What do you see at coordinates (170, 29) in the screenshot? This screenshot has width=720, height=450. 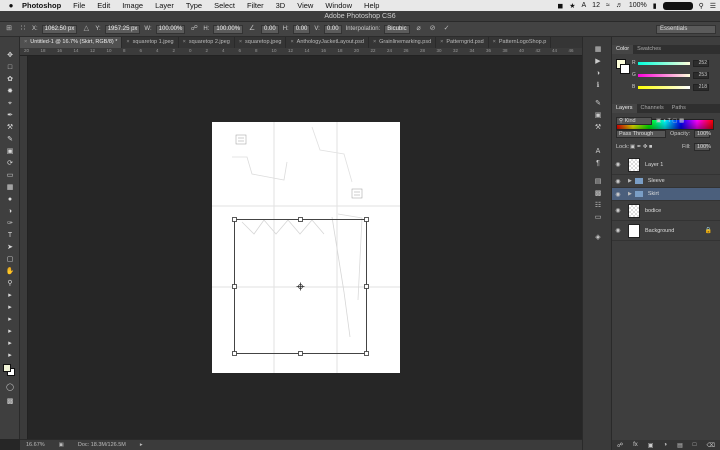 I see `w-field: 100.00%` at bounding box center [170, 29].